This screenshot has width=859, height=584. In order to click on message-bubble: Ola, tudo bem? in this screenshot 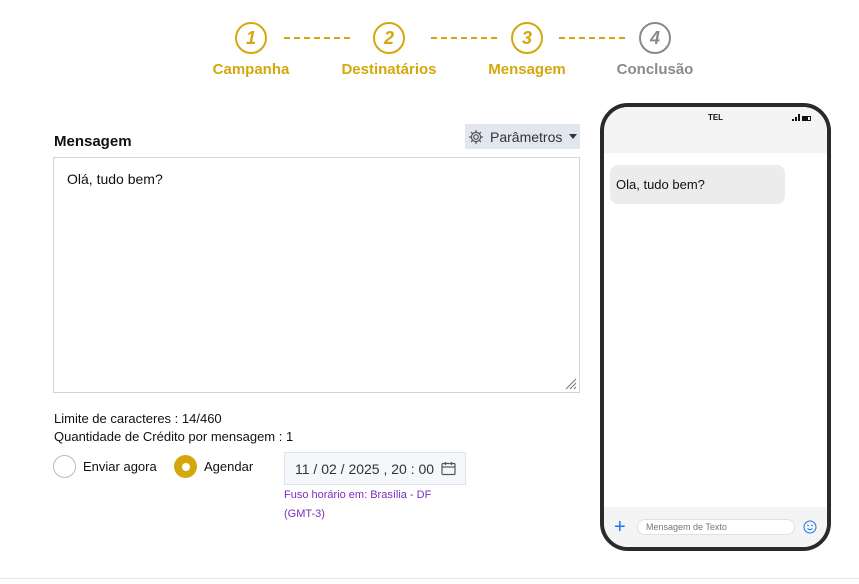, I will do `click(697, 184)`.